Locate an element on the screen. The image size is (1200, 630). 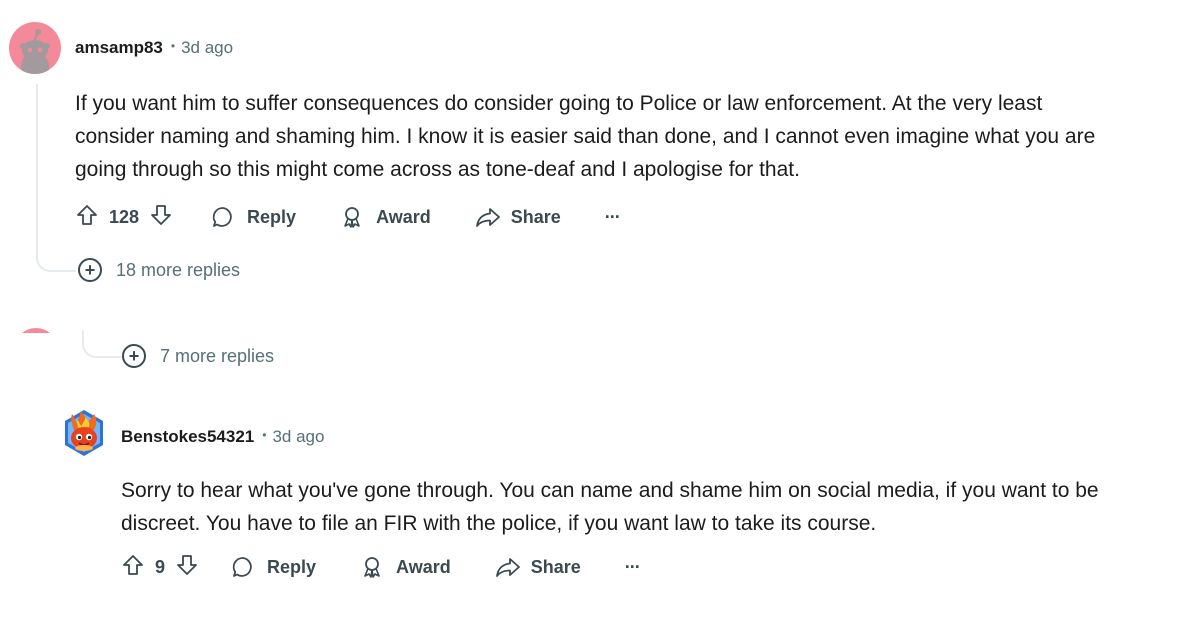
more-replies-button: + 18 more replies is located at coordinates (159, 270).